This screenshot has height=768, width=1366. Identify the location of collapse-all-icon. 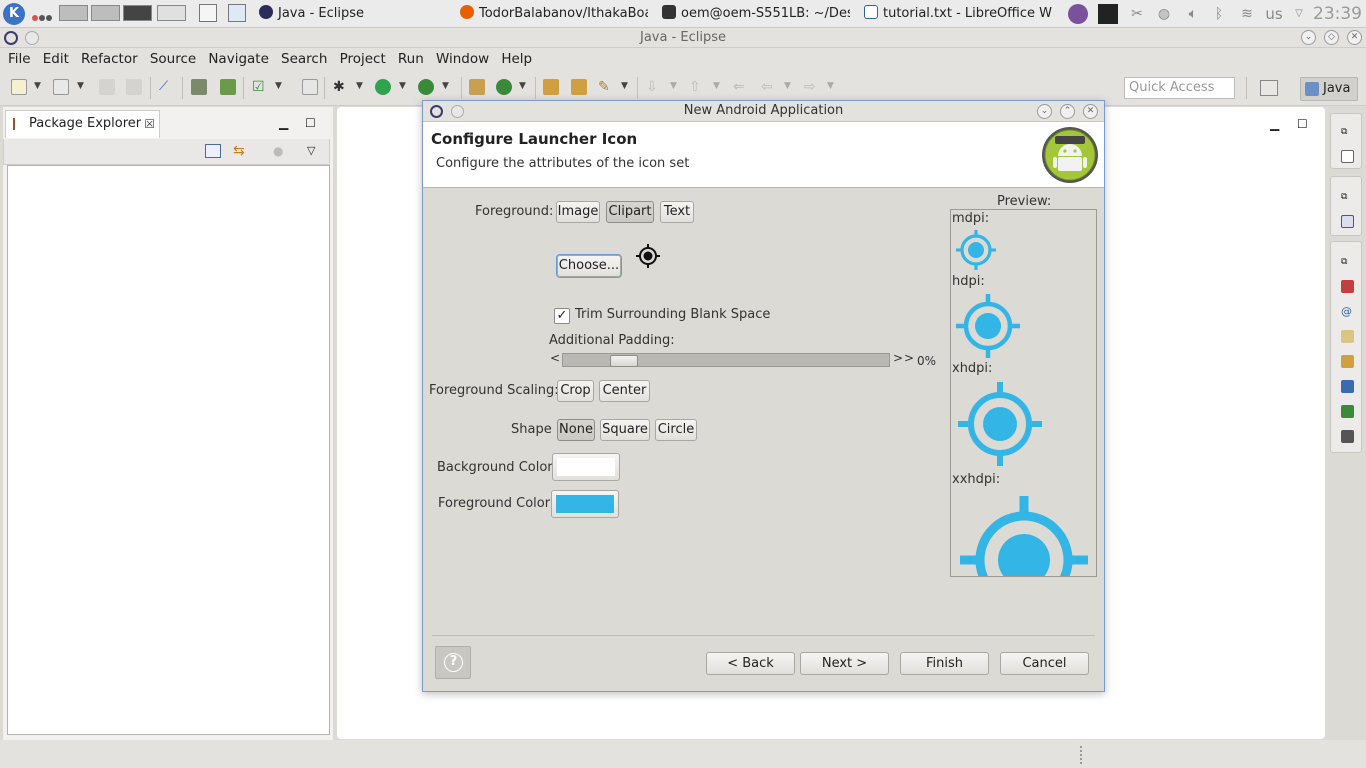
(213, 151).